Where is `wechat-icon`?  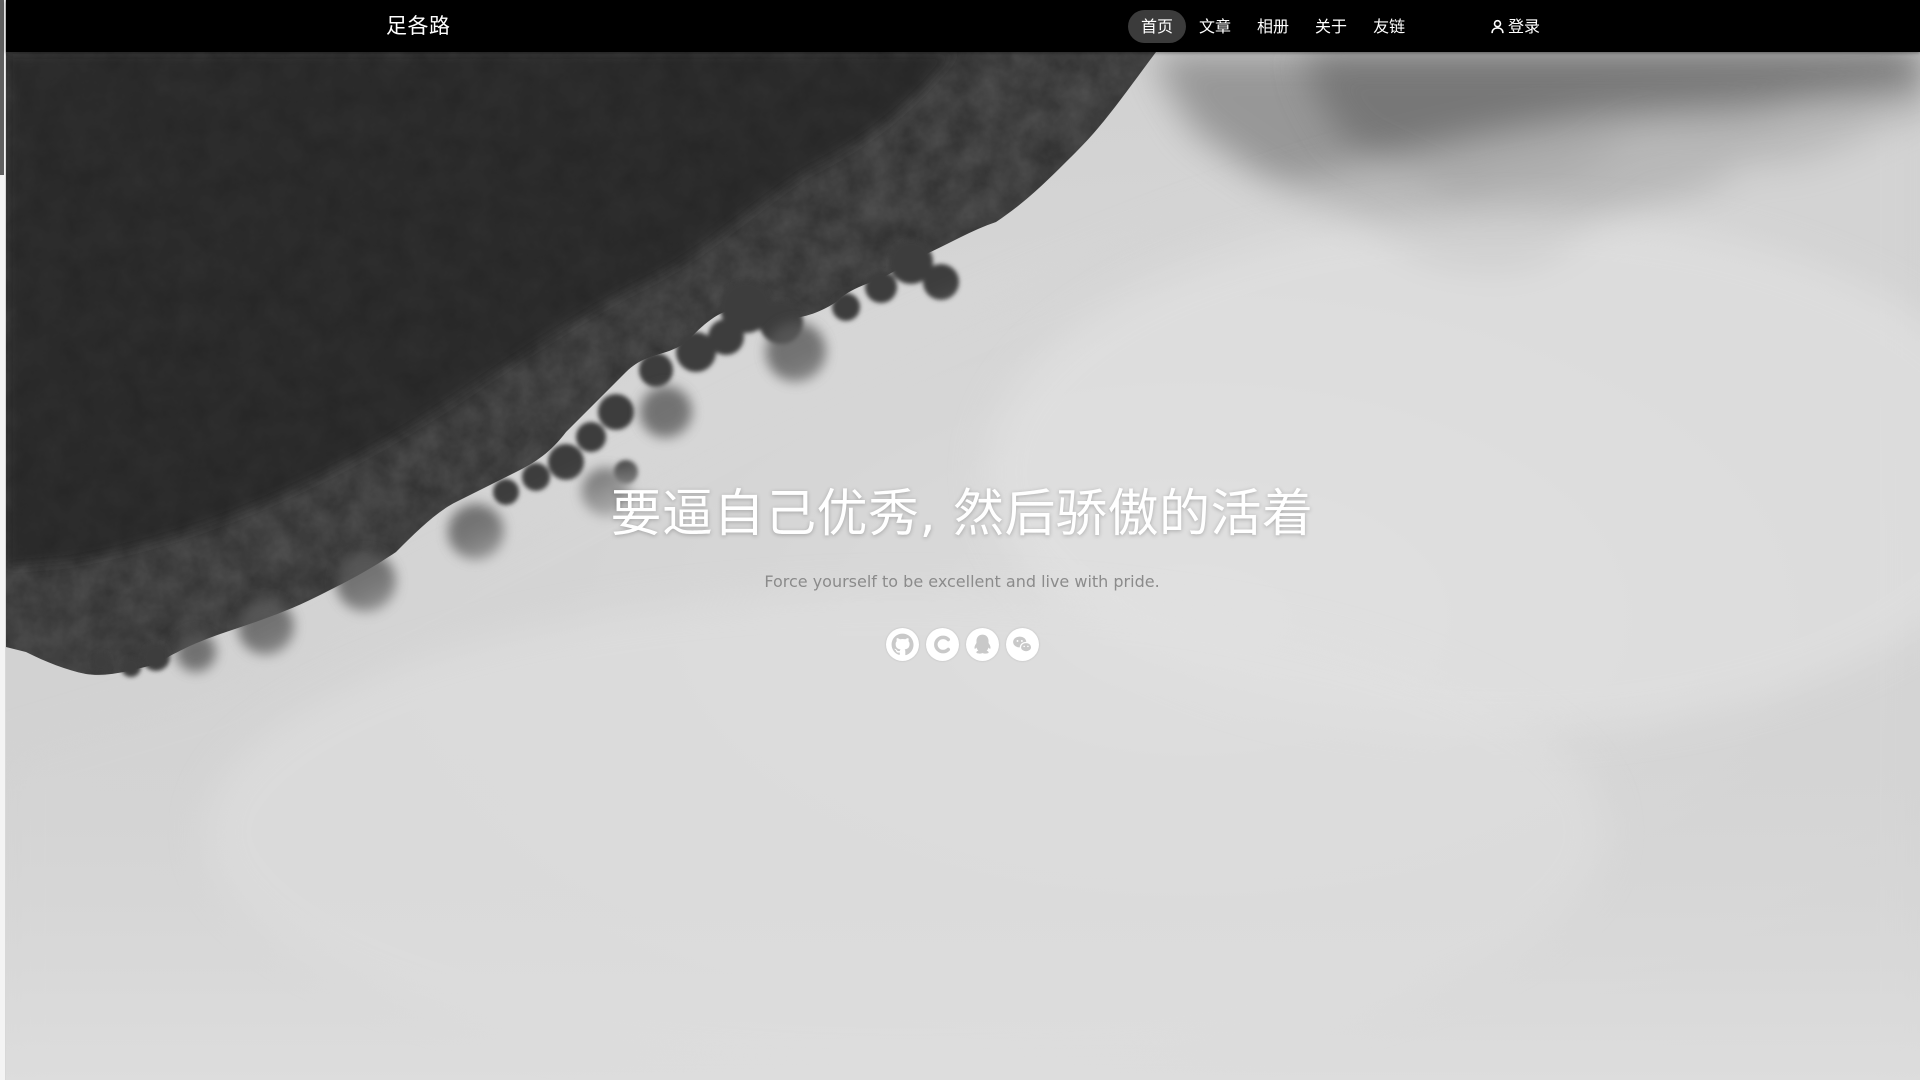 wechat-icon is located at coordinates (1022, 644).